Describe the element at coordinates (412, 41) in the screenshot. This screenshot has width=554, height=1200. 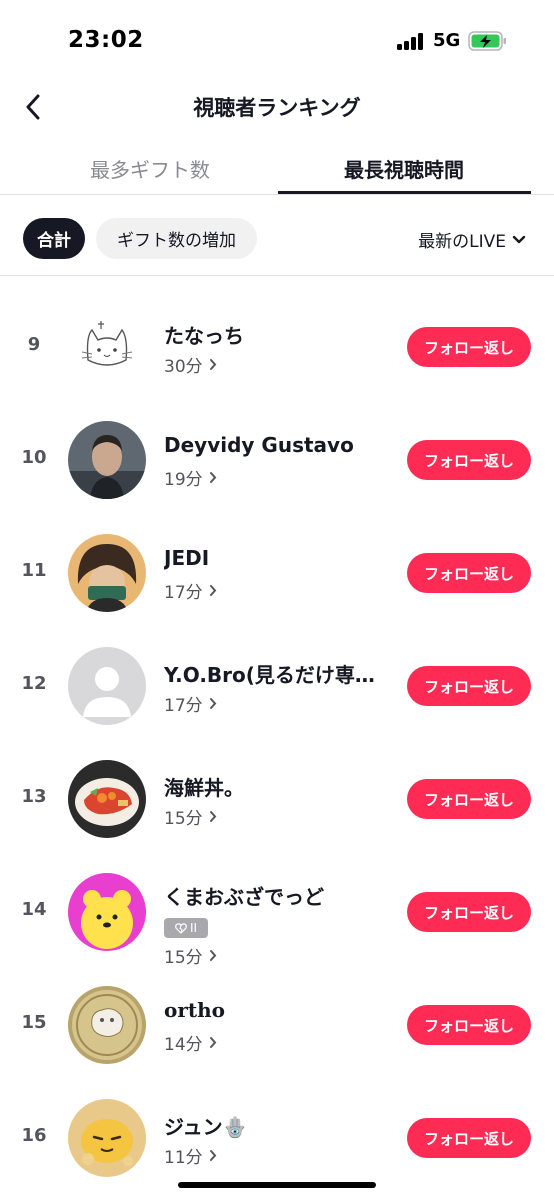
I see `signal-icon` at that location.